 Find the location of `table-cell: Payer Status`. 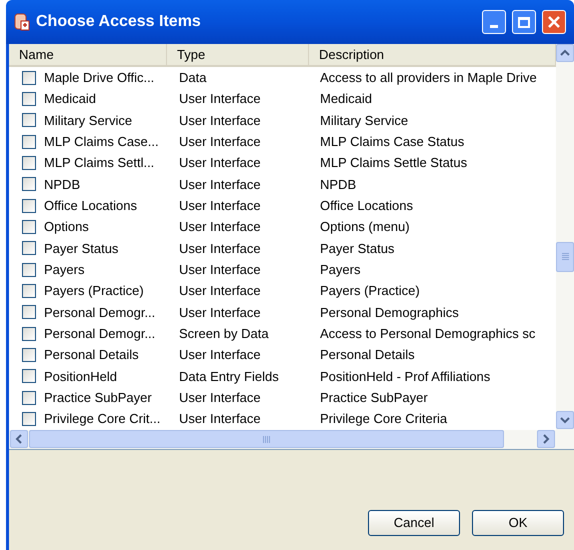

table-cell: Payer Status is located at coordinates (357, 248).